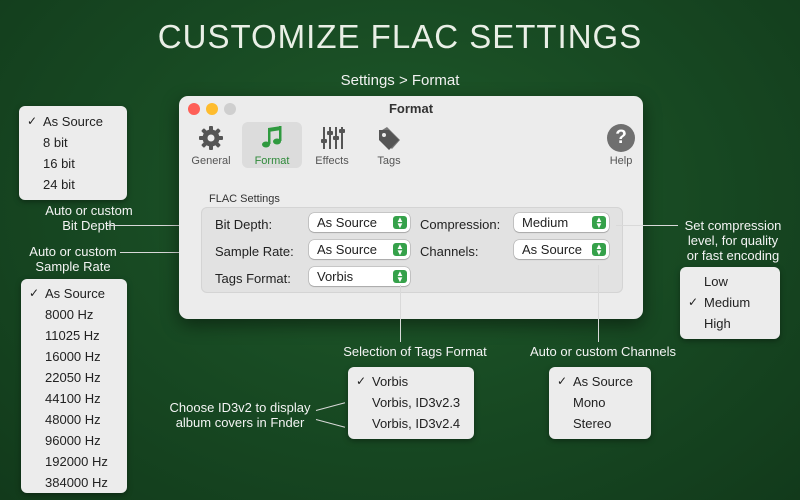 The width and height of the screenshot is (800, 500). What do you see at coordinates (211, 138) in the screenshot?
I see `gear-icon` at bounding box center [211, 138].